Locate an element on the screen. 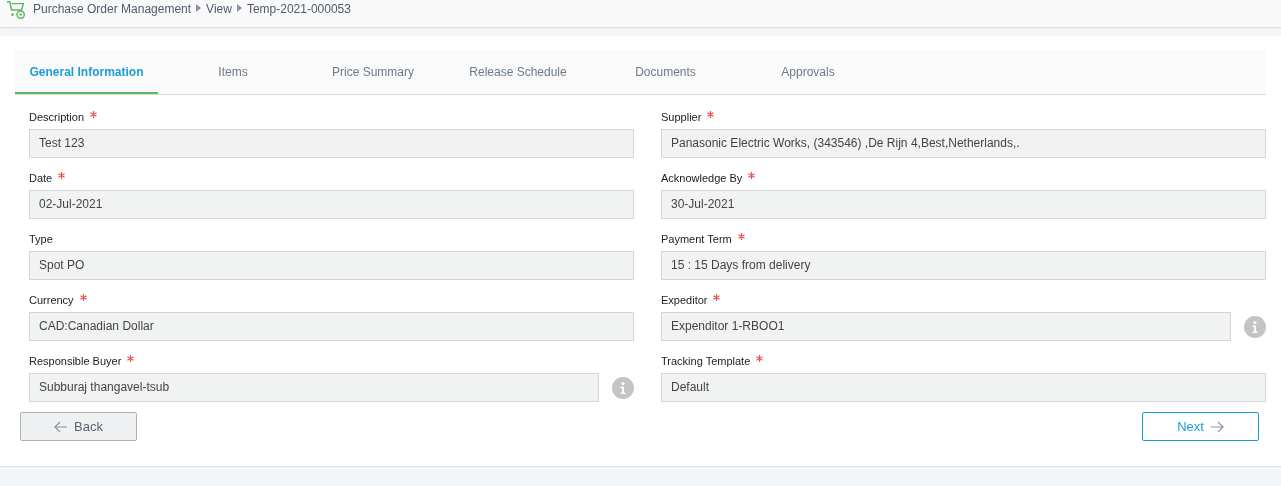  field-label: Supplier is located at coordinates (681, 117).